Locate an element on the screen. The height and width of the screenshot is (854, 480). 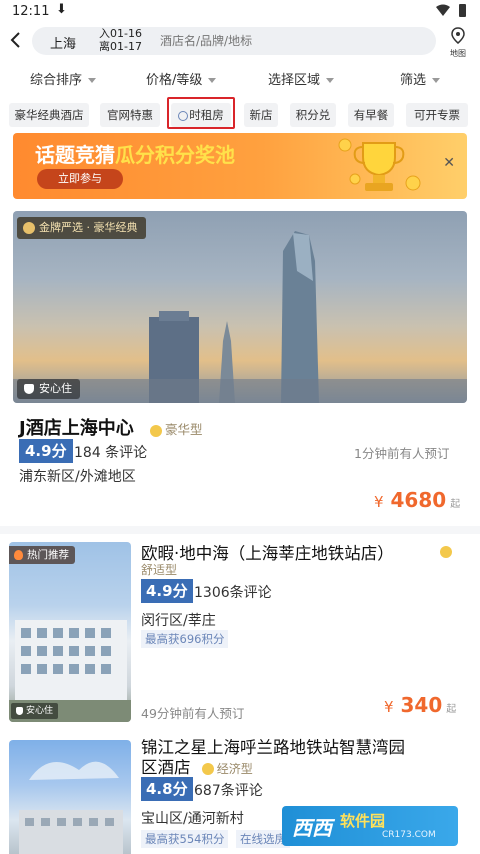
recent-booking: 1分钟前有人预订 is located at coordinates (402, 453).